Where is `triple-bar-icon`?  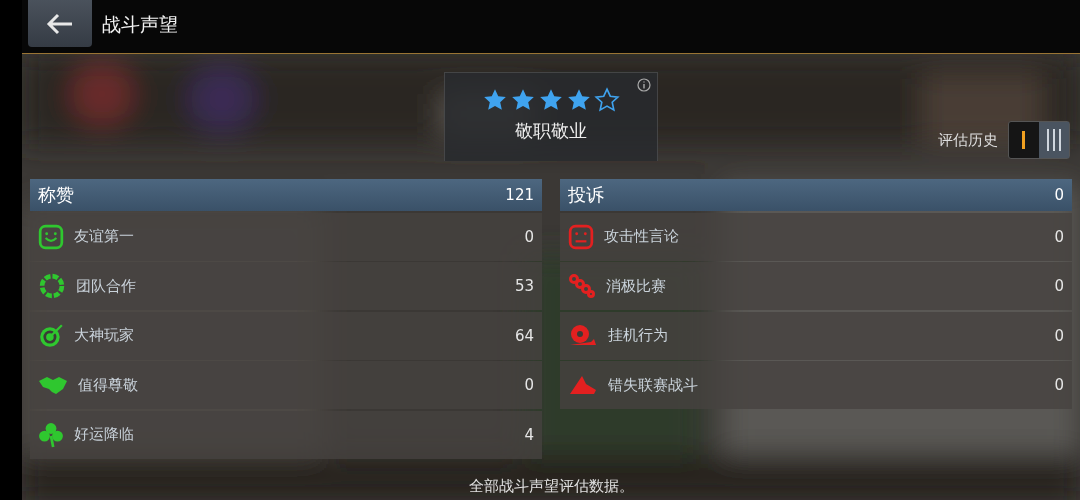
triple-bar-icon is located at coordinates (1054, 140).